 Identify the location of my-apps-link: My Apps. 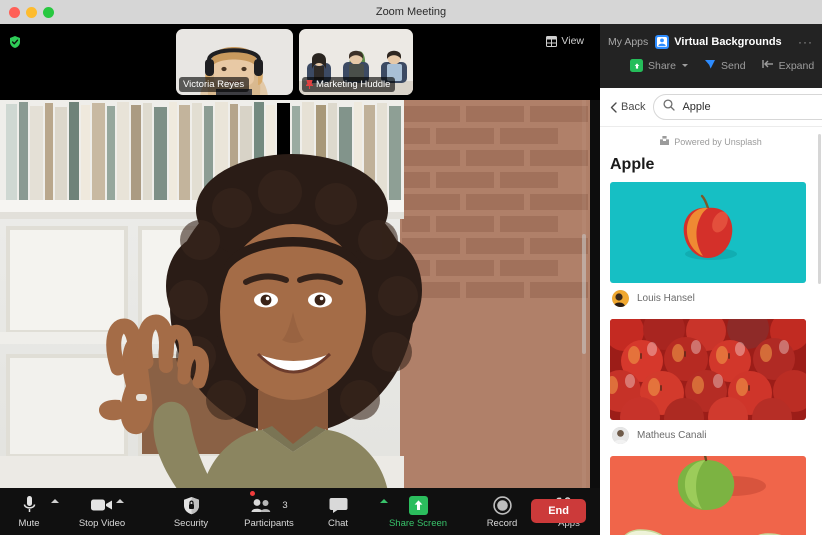
(628, 42).